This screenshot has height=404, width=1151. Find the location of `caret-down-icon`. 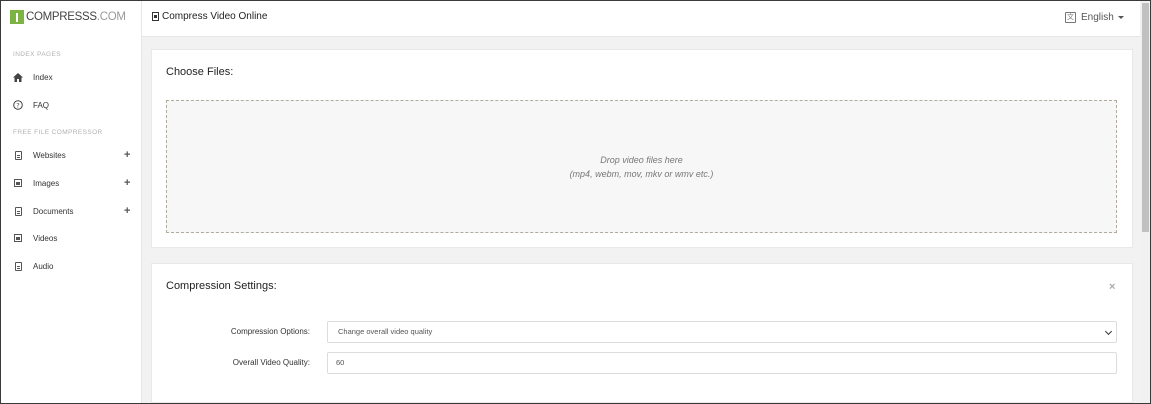

caret-down-icon is located at coordinates (1120, 17).